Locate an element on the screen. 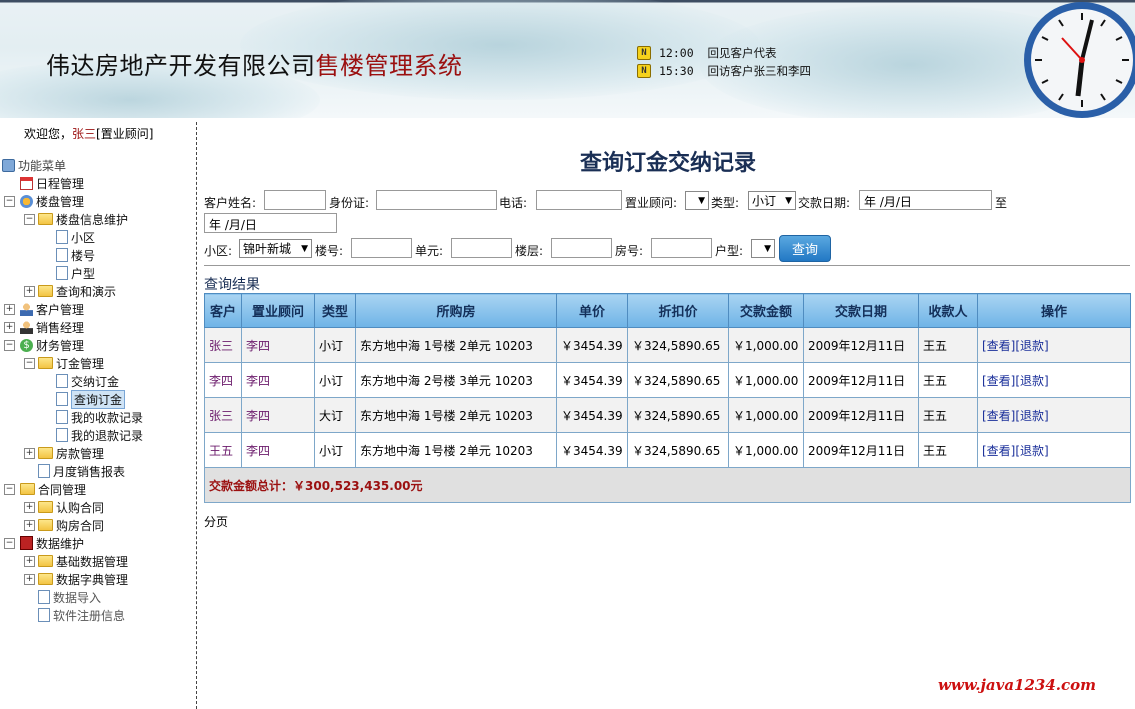 This screenshot has width=1135, height=709. sidebar-item-label: 楼号 is located at coordinates (83, 255).